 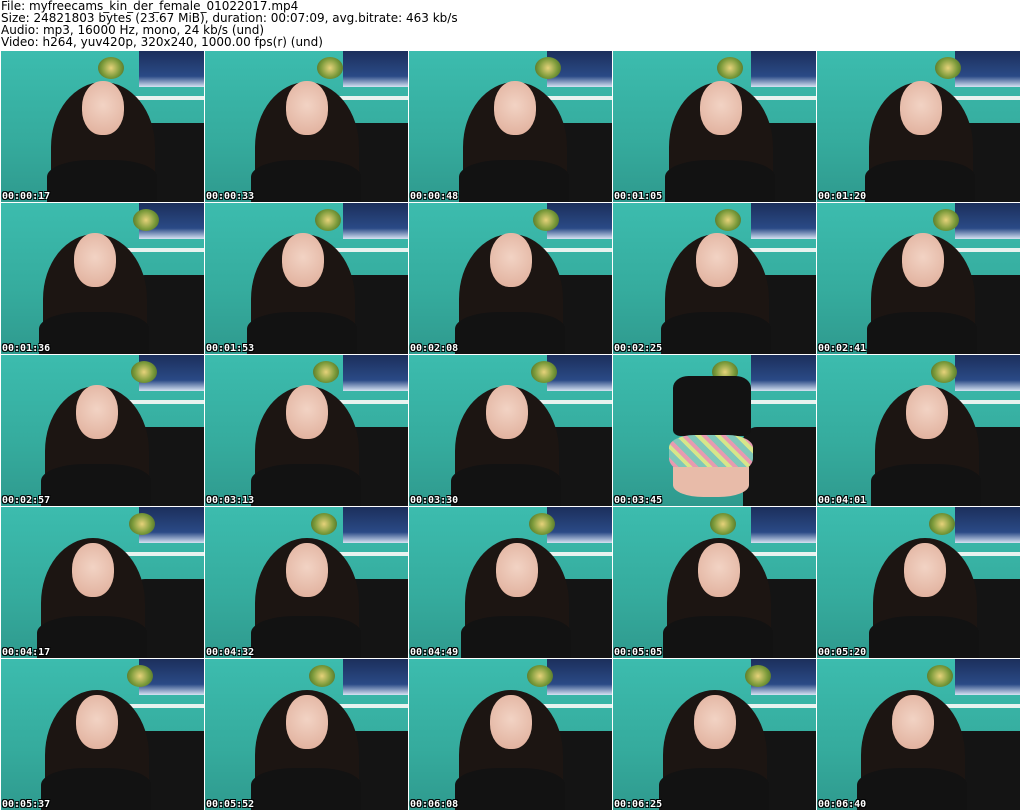 What do you see at coordinates (230, 652) in the screenshot?
I see `timestamp-label: 00:04:32` at bounding box center [230, 652].